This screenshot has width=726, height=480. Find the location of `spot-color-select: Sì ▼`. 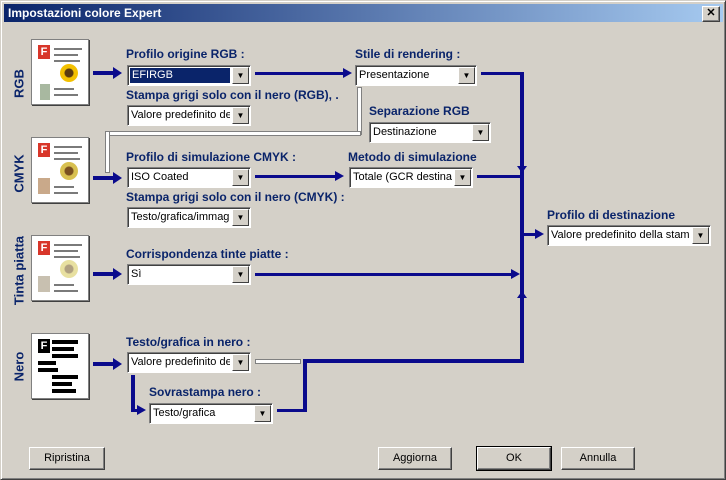

spot-color-select: Sì ▼ is located at coordinates (189, 274).